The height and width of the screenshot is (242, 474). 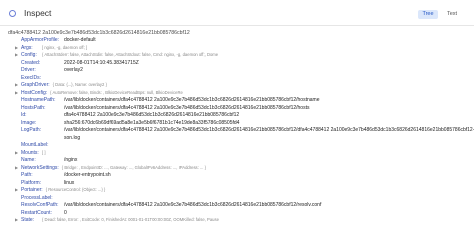 What do you see at coordinates (71, 160) in the screenshot?
I see `tree-row-value: /nginx` at bounding box center [71, 160].